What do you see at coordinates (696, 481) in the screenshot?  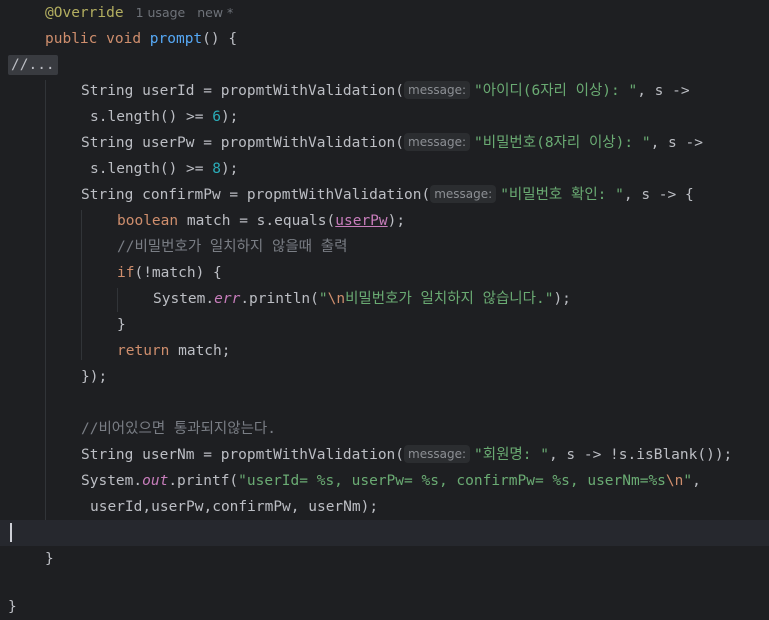 I see `code-text: ,` at bounding box center [696, 481].